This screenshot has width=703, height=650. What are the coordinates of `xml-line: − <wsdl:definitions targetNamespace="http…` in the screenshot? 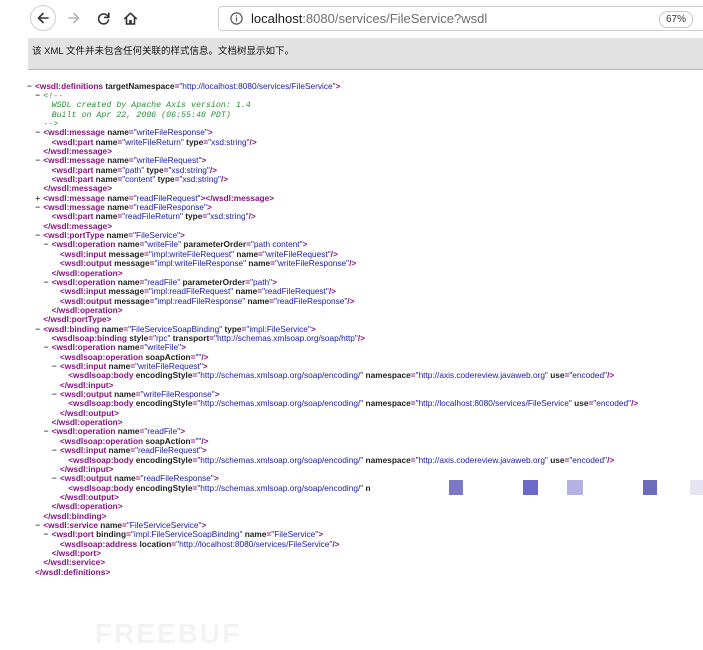 It's located at (184, 85).